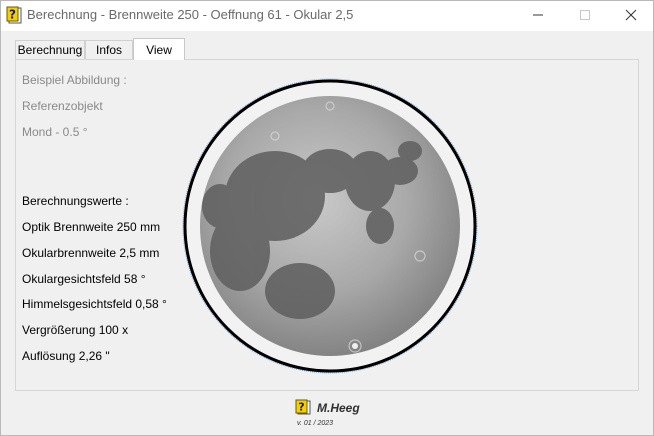 The image size is (654, 436). What do you see at coordinates (62, 106) in the screenshot?
I see `reference-object-label: Referenzobjekt` at bounding box center [62, 106].